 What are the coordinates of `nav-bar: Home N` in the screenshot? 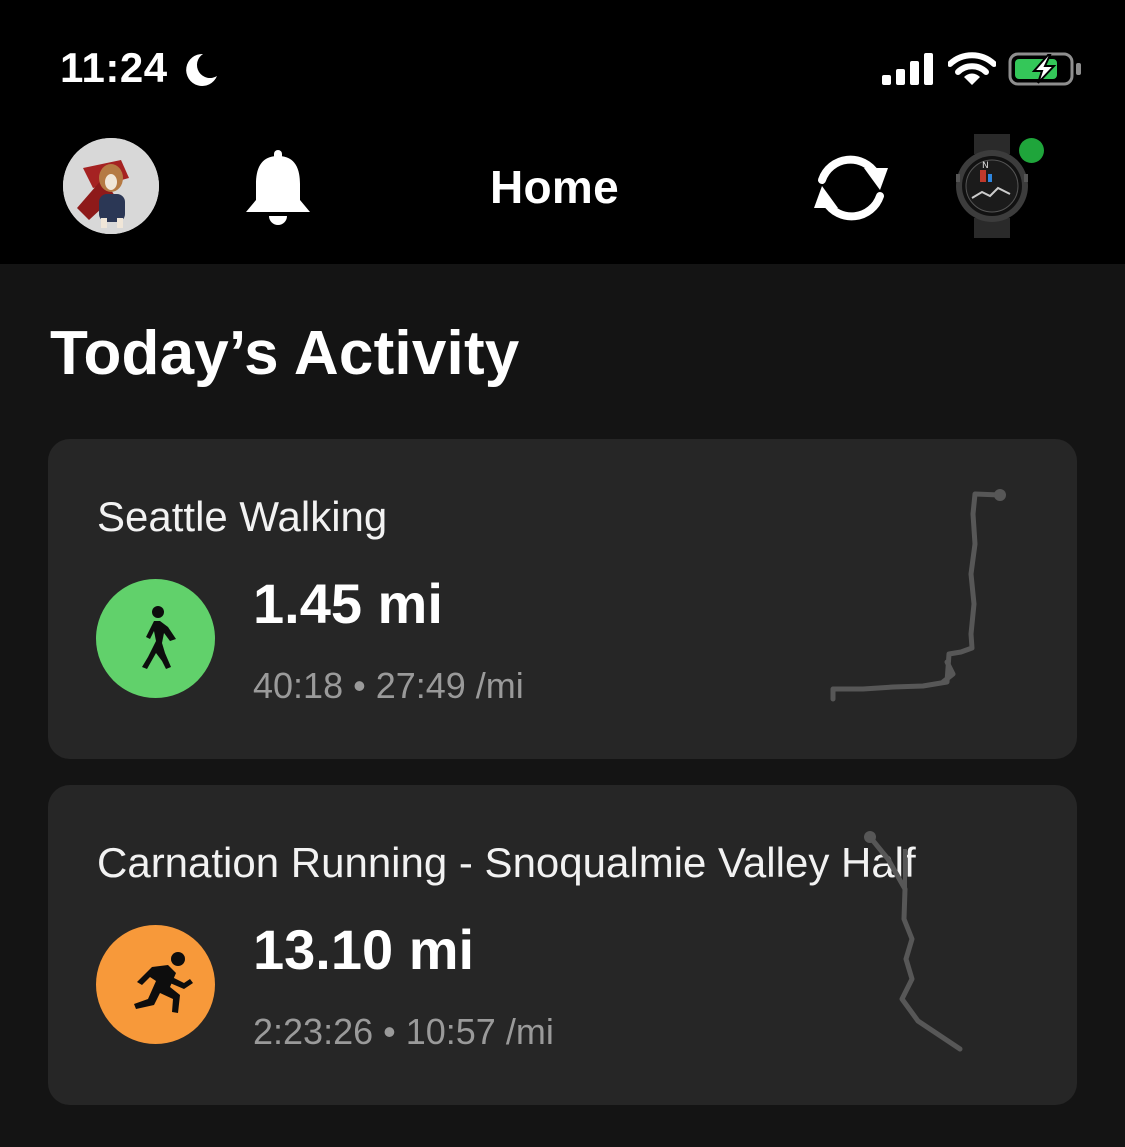 It's located at (562, 197).